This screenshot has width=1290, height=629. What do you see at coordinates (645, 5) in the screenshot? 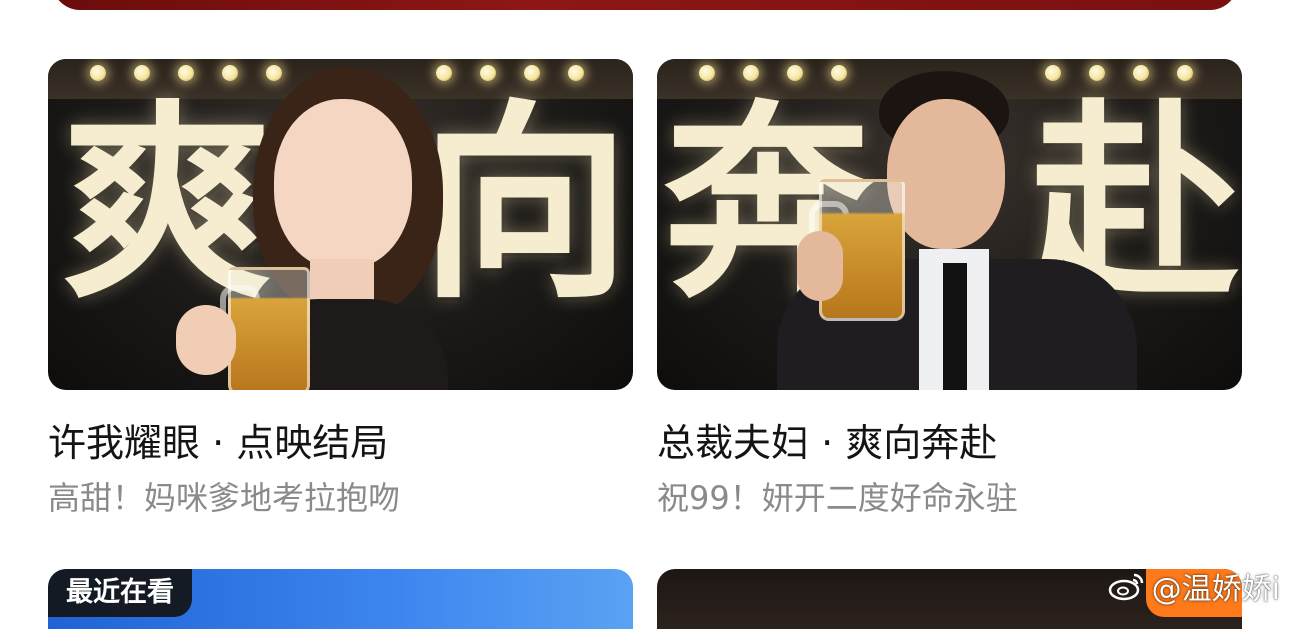
I see `top-banner-card` at bounding box center [645, 5].